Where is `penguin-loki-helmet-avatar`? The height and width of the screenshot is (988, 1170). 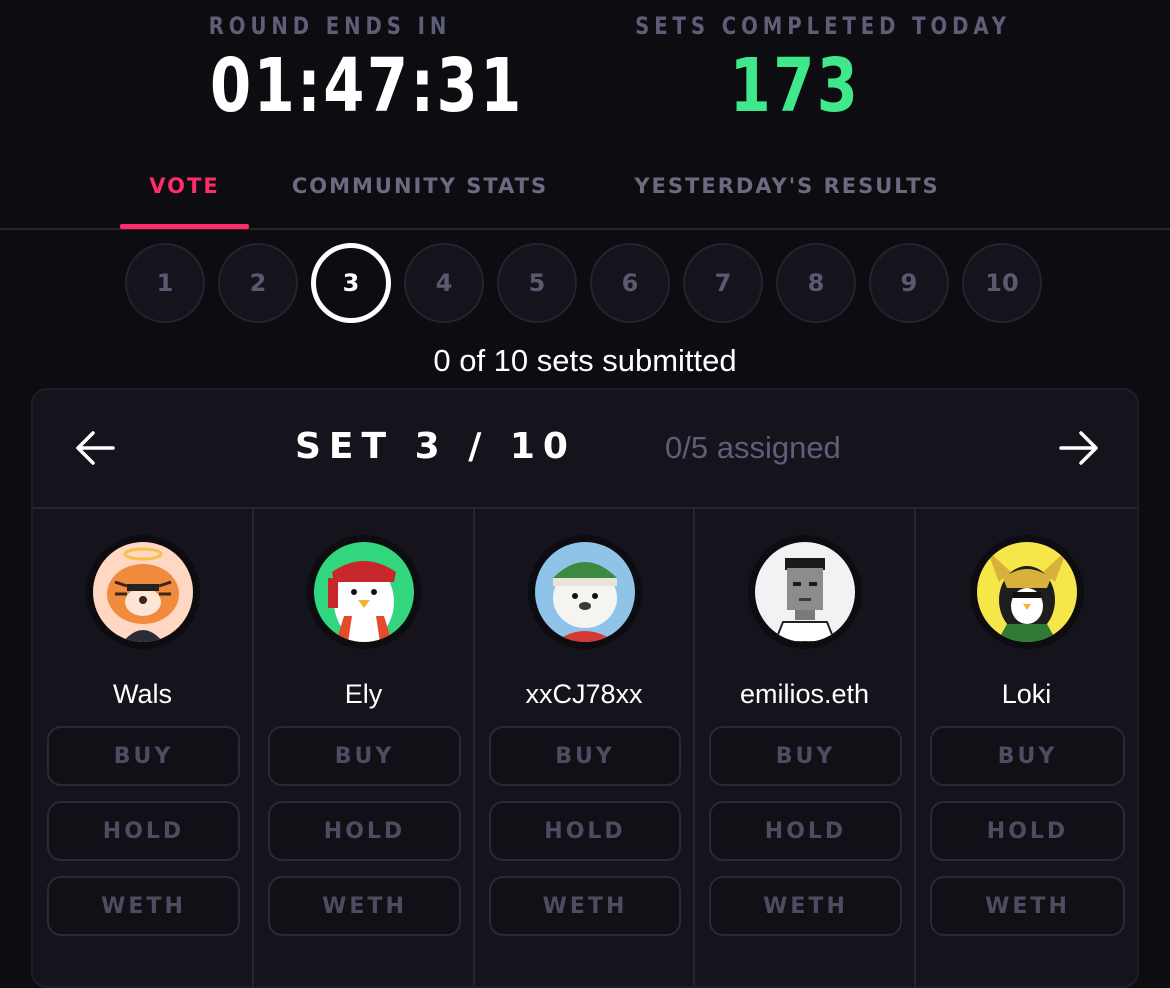
penguin-loki-helmet-avatar is located at coordinates (1027, 592).